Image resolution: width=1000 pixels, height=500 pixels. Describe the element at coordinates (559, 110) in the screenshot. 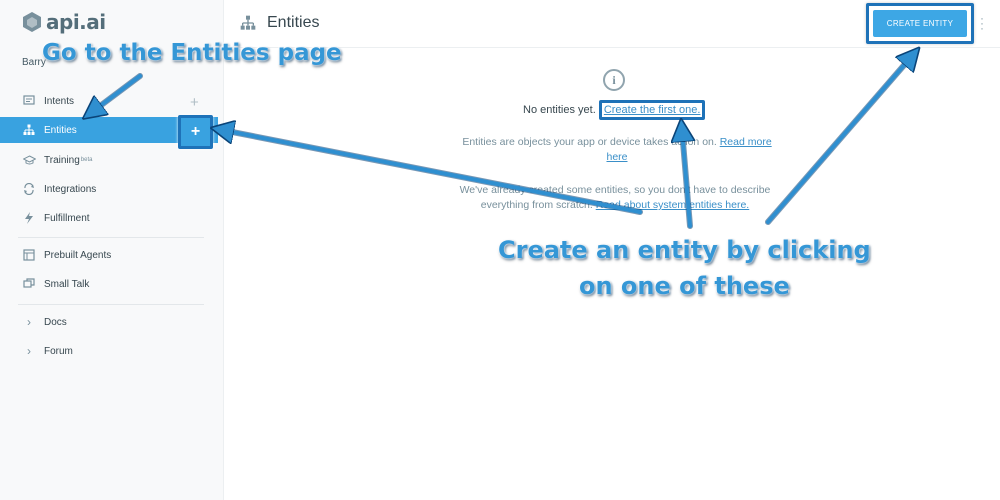

I see `empty-state-text: No entities yet.` at that location.